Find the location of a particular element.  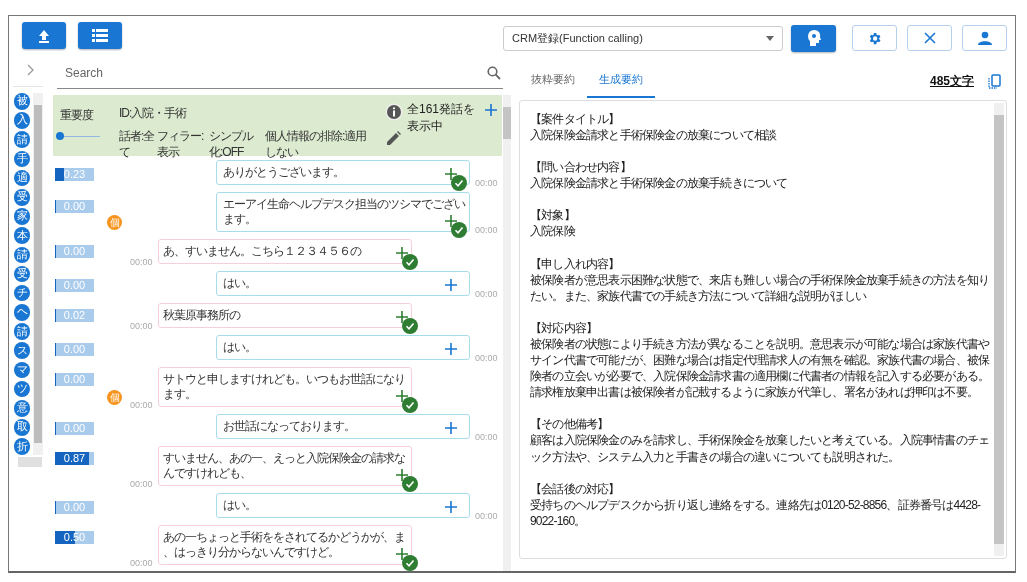

index-letter: 取 is located at coordinates (22, 427).